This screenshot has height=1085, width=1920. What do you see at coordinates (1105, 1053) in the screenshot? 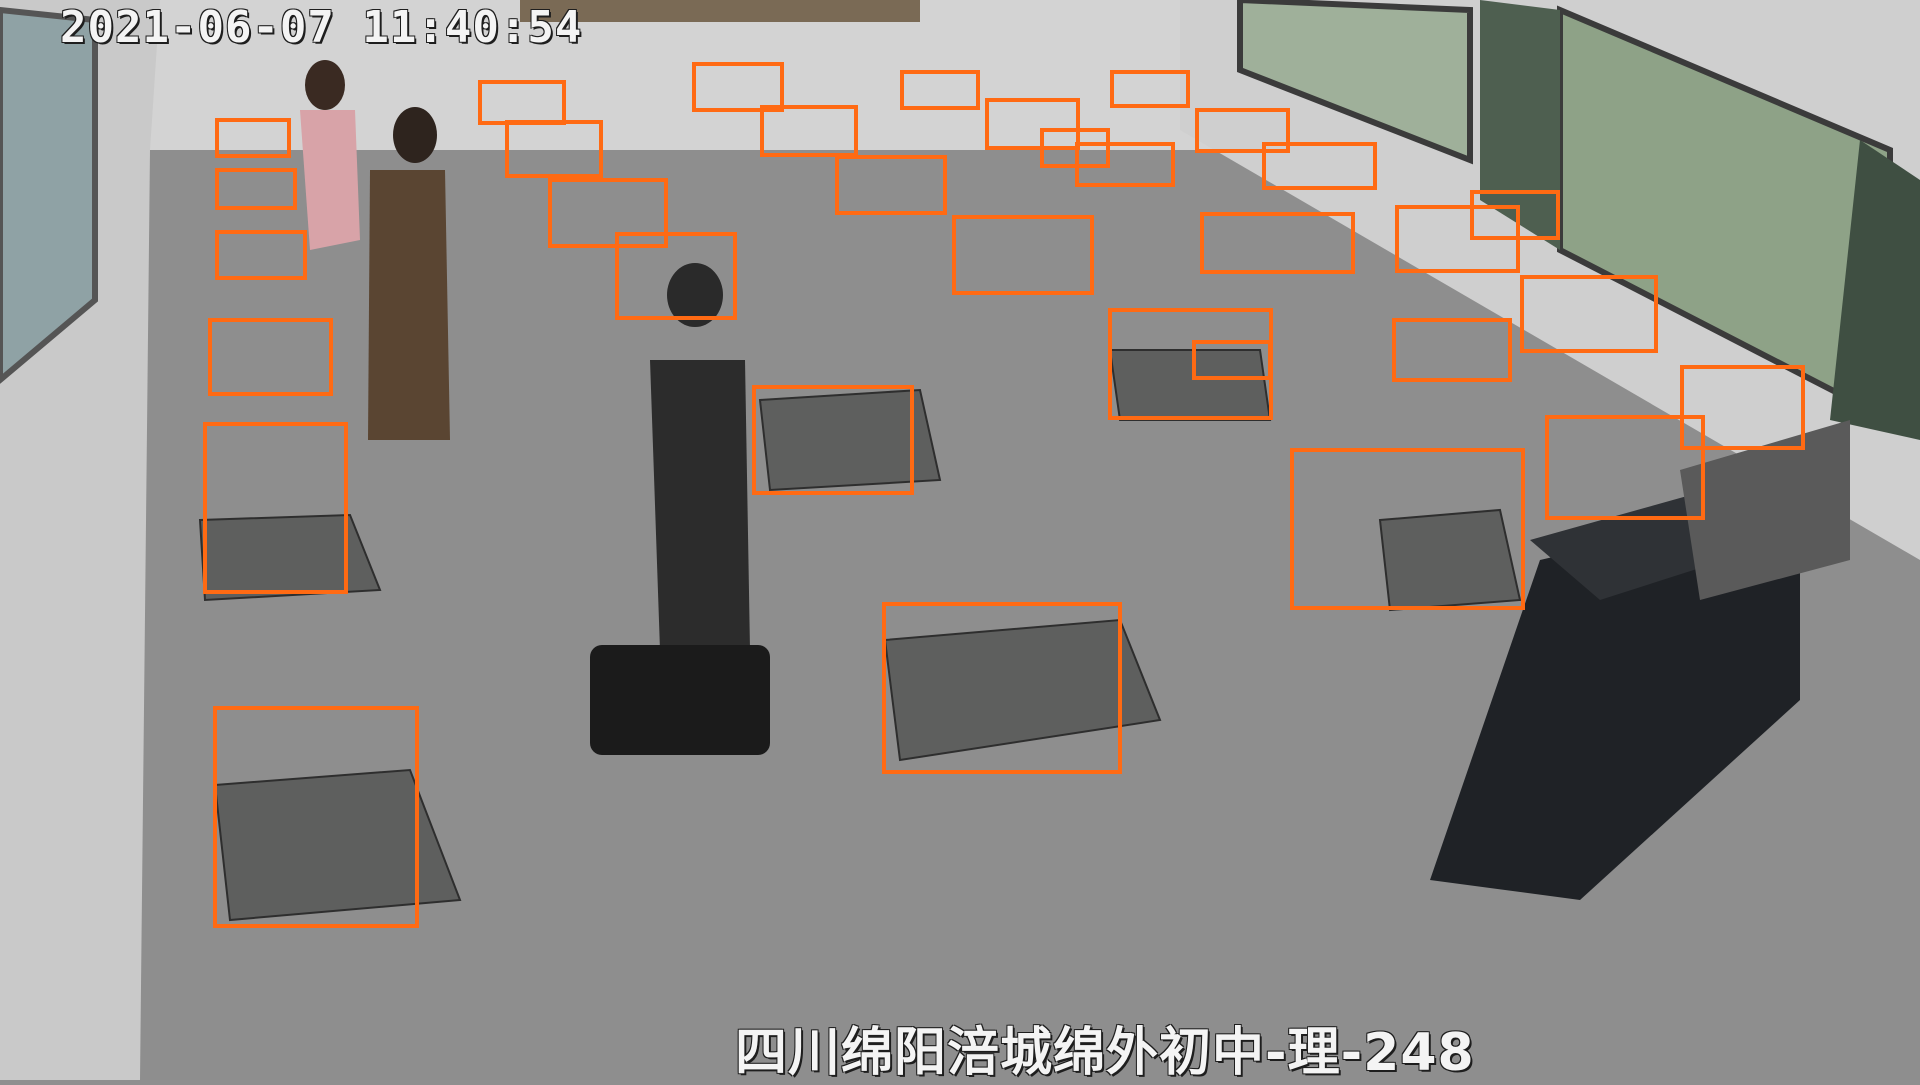
I see `camera-label-overlay: 四川绵阳涪城绵外初中-理-248` at bounding box center [1105, 1053].